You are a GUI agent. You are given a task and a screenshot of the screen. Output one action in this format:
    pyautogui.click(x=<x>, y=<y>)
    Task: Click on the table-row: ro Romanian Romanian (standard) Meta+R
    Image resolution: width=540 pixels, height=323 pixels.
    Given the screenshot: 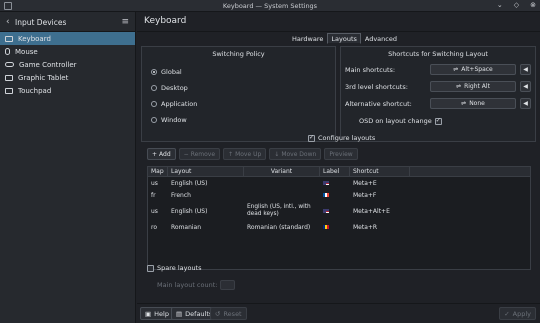 What is the action you would take?
    pyautogui.click(x=339, y=227)
    